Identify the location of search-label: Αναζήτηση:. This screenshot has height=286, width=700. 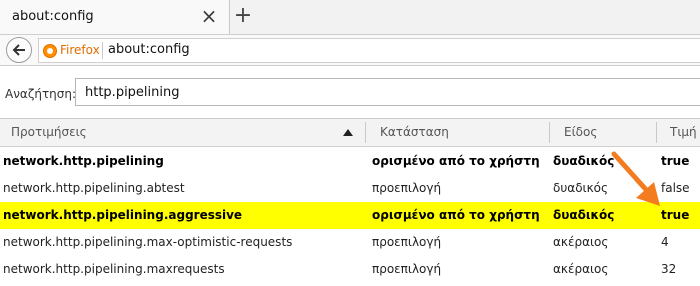
(41, 94).